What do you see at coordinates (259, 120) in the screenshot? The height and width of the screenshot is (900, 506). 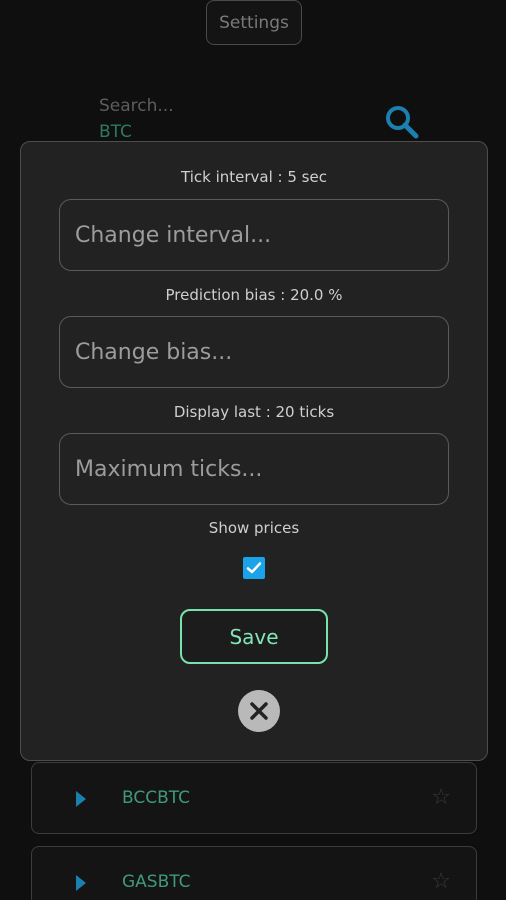 I see `search-field: Search... BTC` at bounding box center [259, 120].